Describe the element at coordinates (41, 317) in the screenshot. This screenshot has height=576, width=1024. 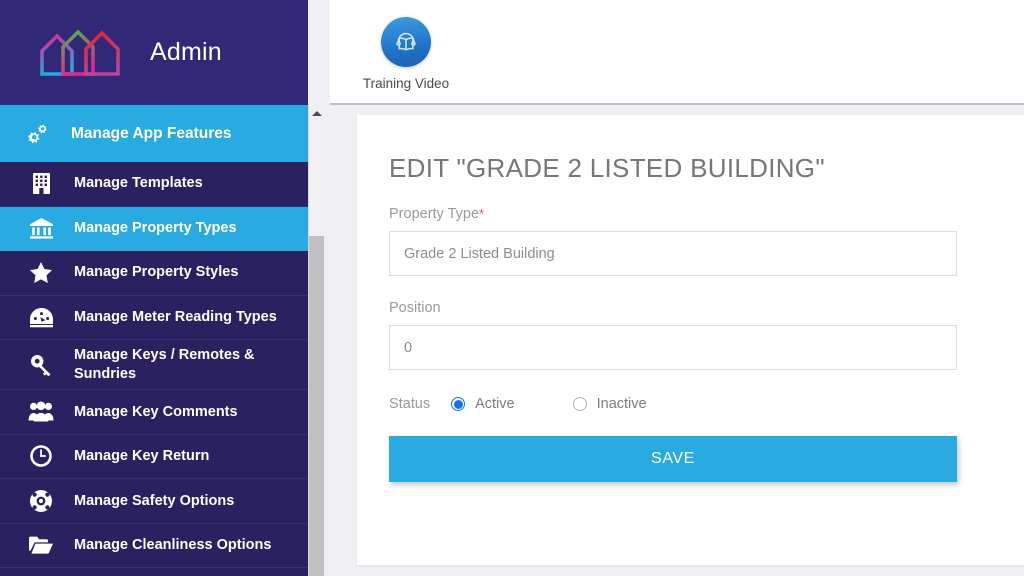
I see `gauge-icon` at that location.